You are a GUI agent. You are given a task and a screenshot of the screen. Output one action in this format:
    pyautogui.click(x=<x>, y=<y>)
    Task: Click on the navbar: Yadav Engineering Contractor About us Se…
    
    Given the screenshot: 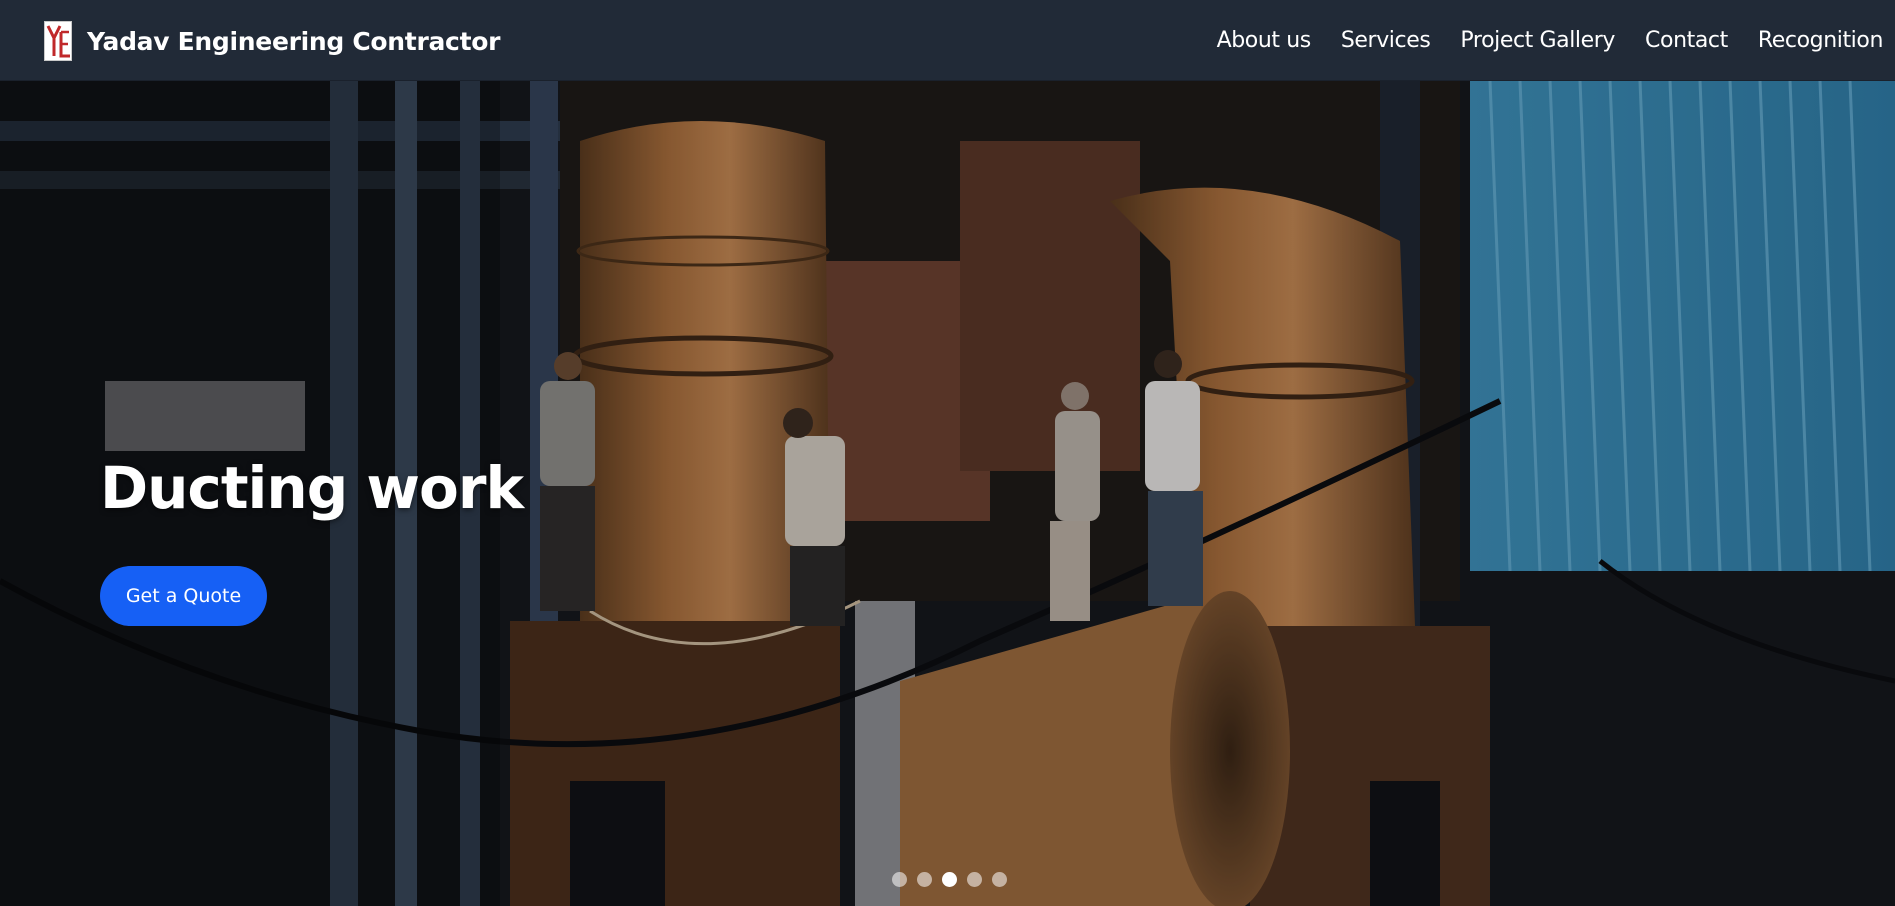 What is the action you would take?
    pyautogui.click(x=947, y=40)
    